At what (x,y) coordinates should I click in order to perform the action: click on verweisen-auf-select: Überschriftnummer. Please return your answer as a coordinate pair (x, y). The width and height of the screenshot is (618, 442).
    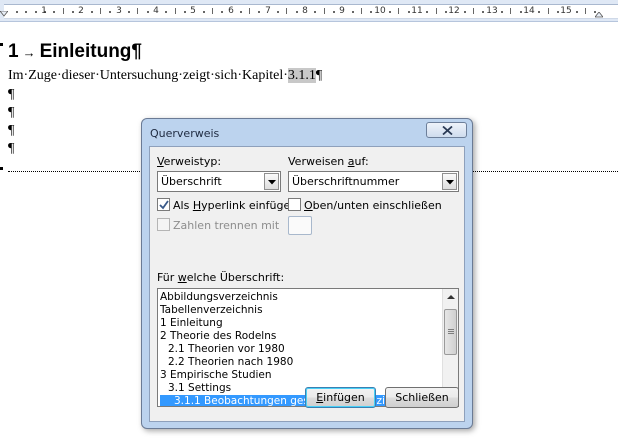
    Looking at the image, I should click on (373, 181).